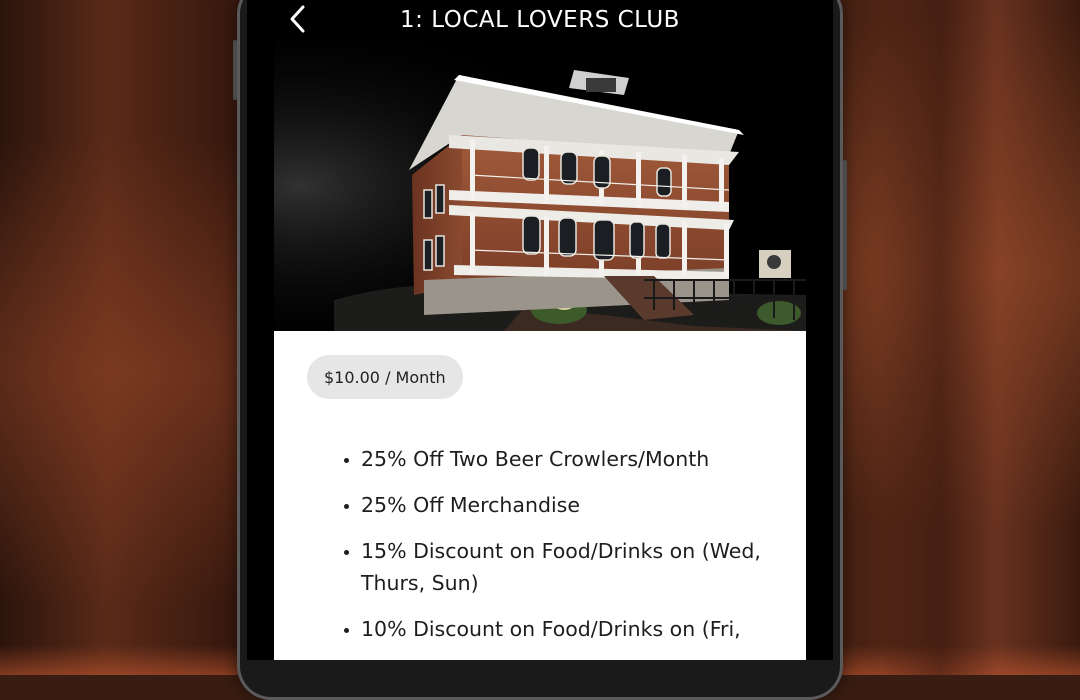  I want to click on page-title: 1: LOCAL LOVERS CLUB, so click(540, 20).